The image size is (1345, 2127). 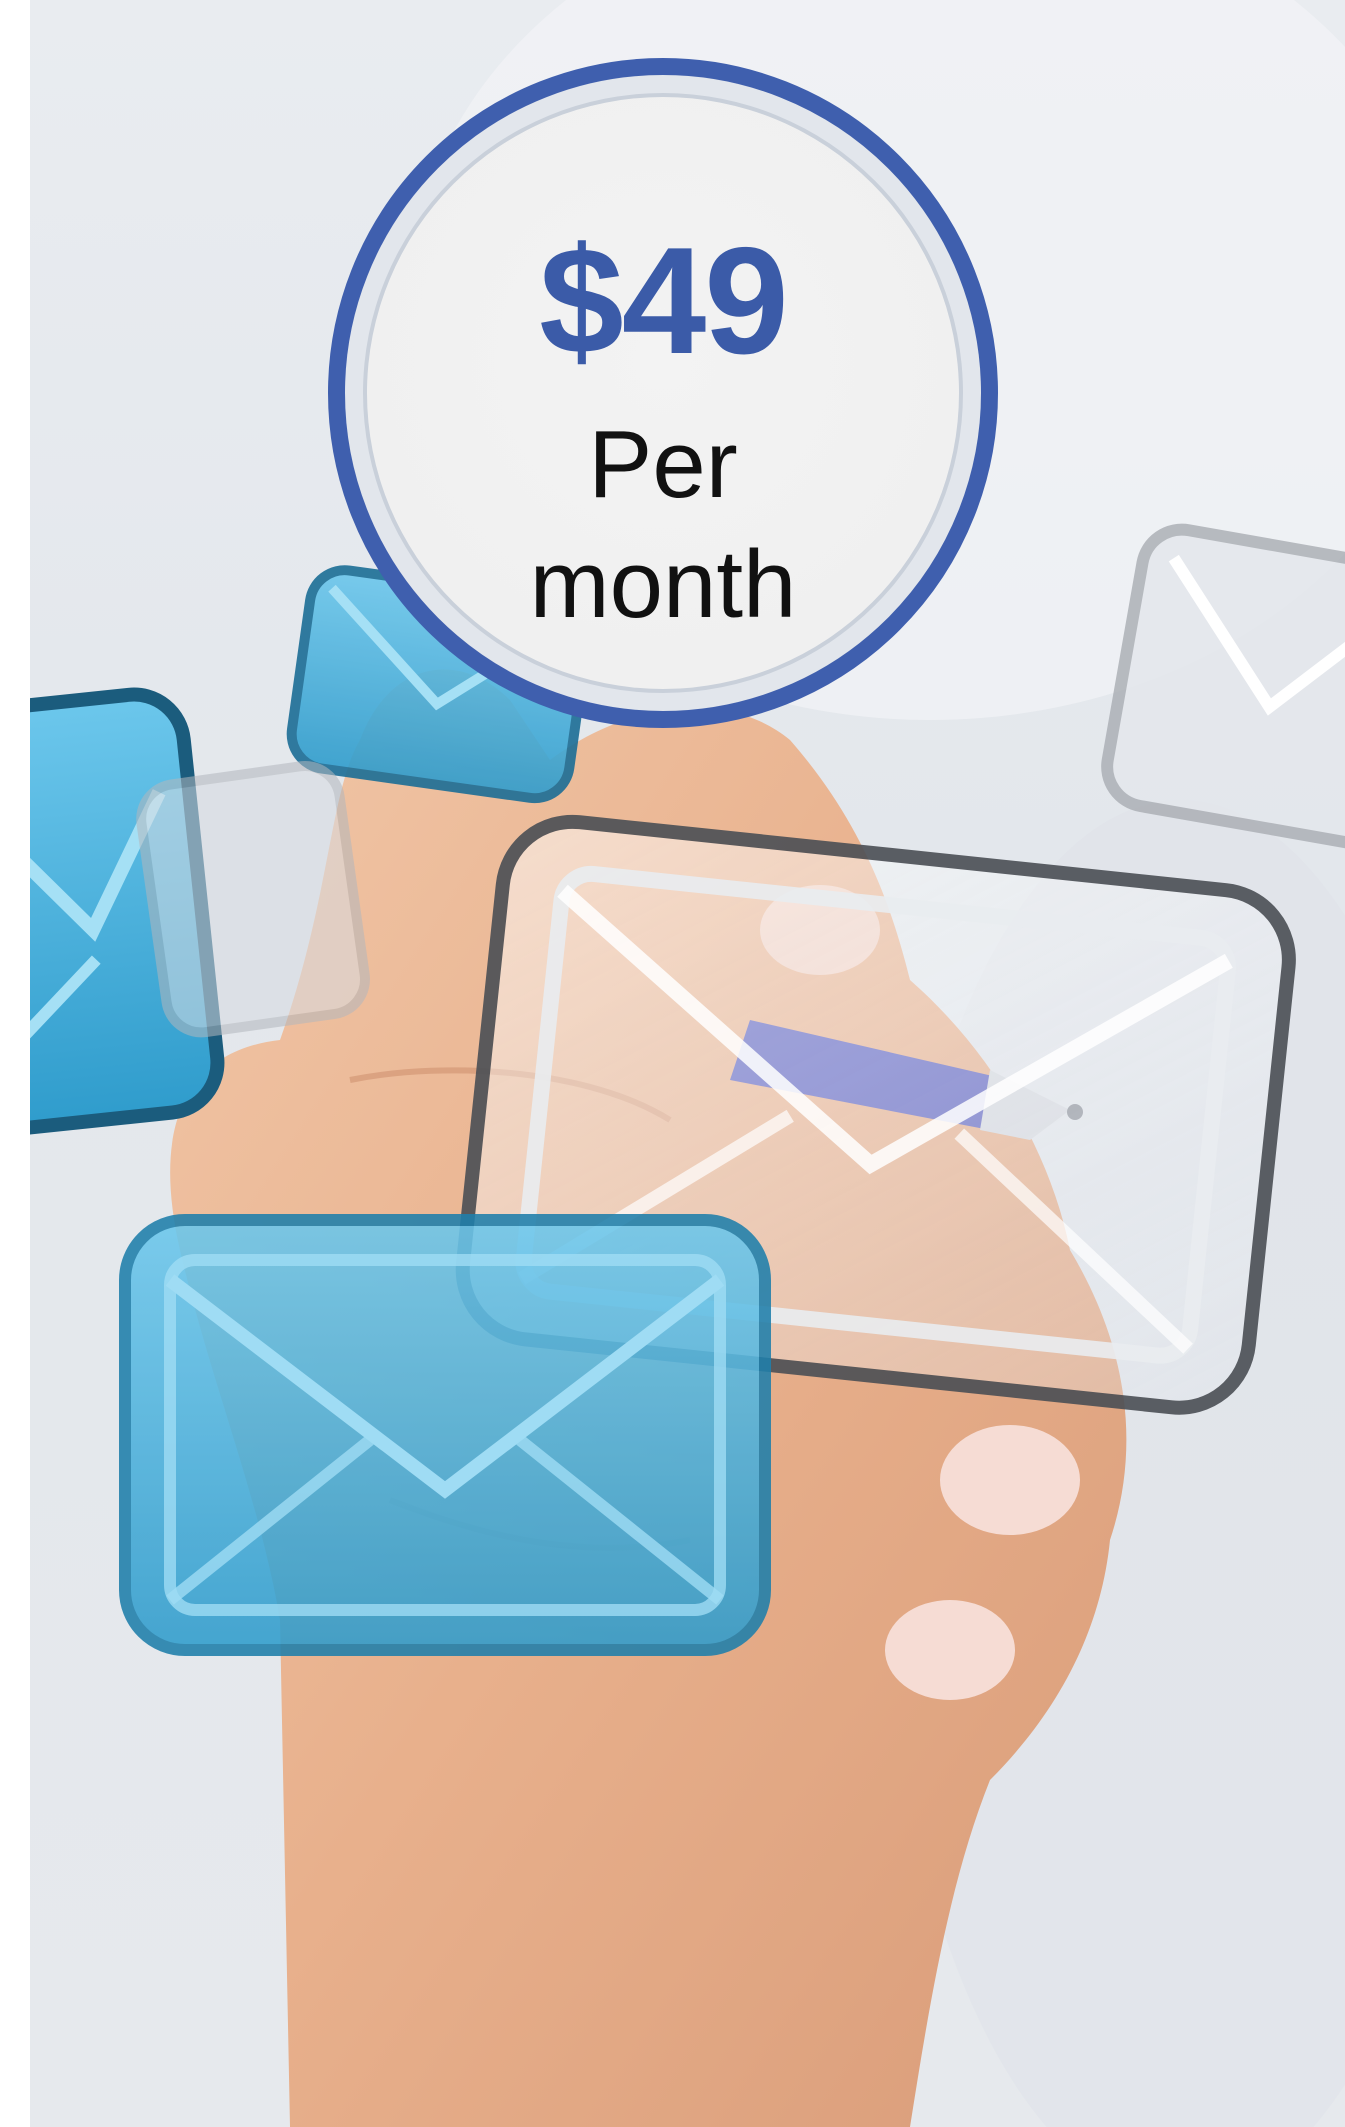 What do you see at coordinates (15, 1063) in the screenshot?
I see `left-margin` at bounding box center [15, 1063].